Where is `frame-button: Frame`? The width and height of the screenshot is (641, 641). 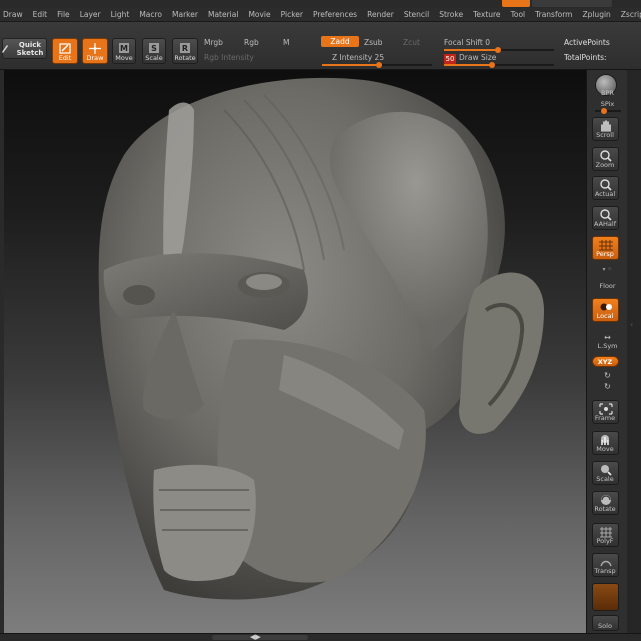
frame-button: Frame is located at coordinates (605, 412).